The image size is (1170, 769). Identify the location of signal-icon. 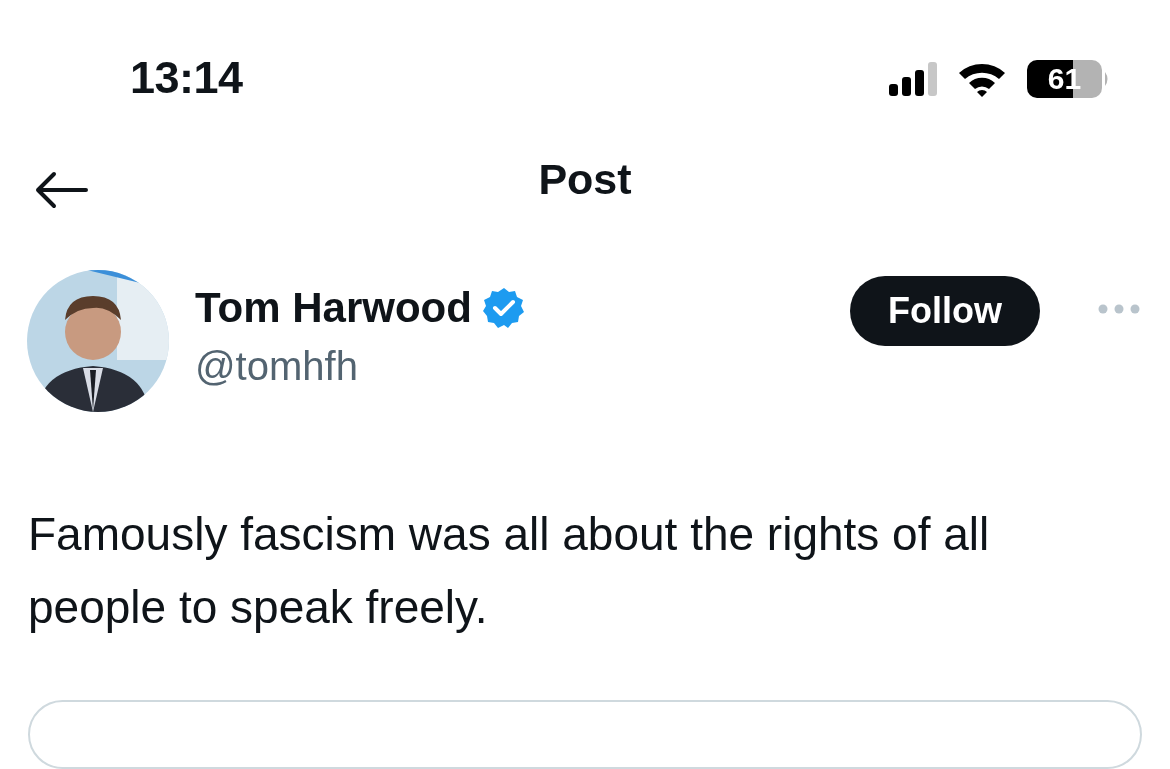
(913, 79).